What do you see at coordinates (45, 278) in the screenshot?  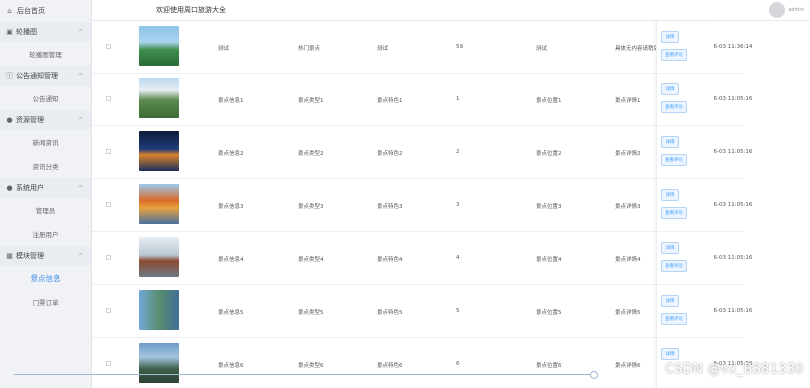 I see `sidebar-item-scenic-info: 景点信息` at bounding box center [45, 278].